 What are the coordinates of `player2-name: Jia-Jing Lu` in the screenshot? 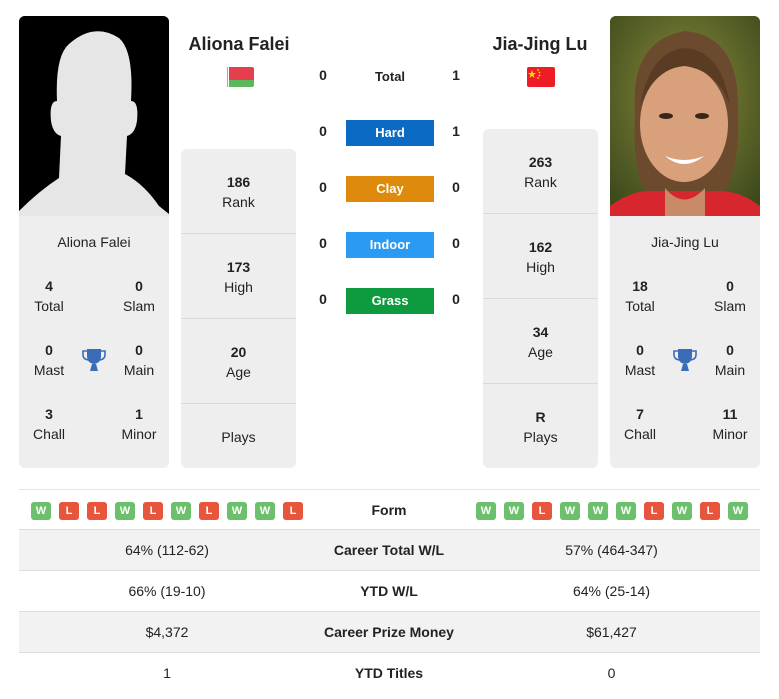 It's located at (540, 44).